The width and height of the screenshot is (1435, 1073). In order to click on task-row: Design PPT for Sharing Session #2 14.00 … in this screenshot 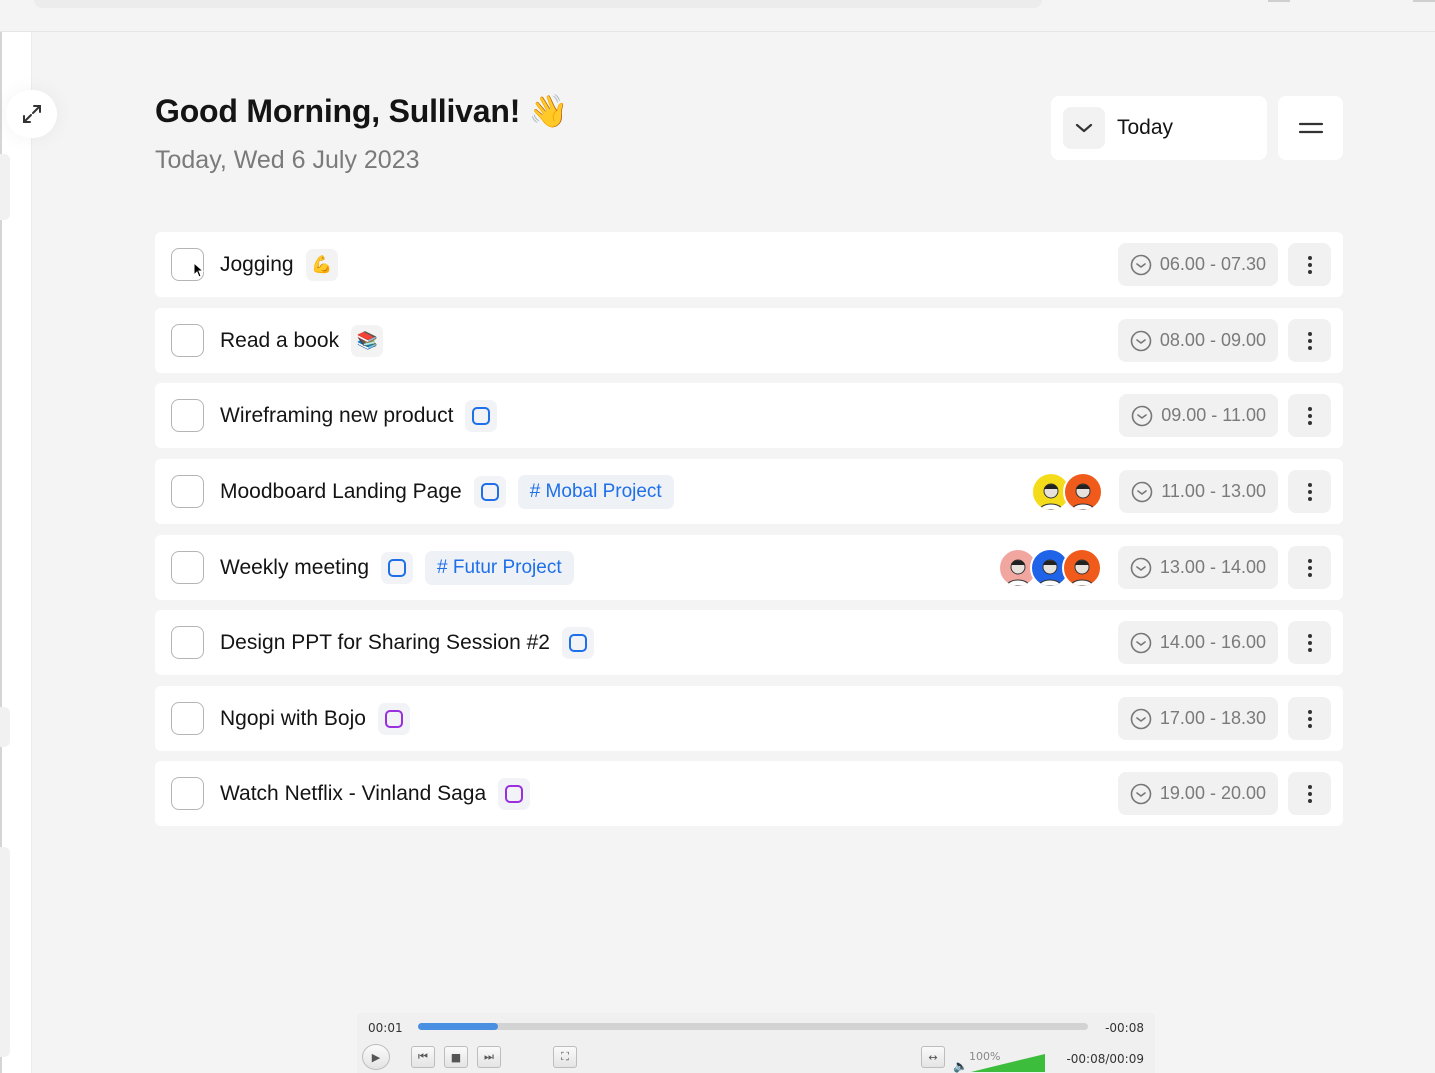, I will do `click(749, 642)`.